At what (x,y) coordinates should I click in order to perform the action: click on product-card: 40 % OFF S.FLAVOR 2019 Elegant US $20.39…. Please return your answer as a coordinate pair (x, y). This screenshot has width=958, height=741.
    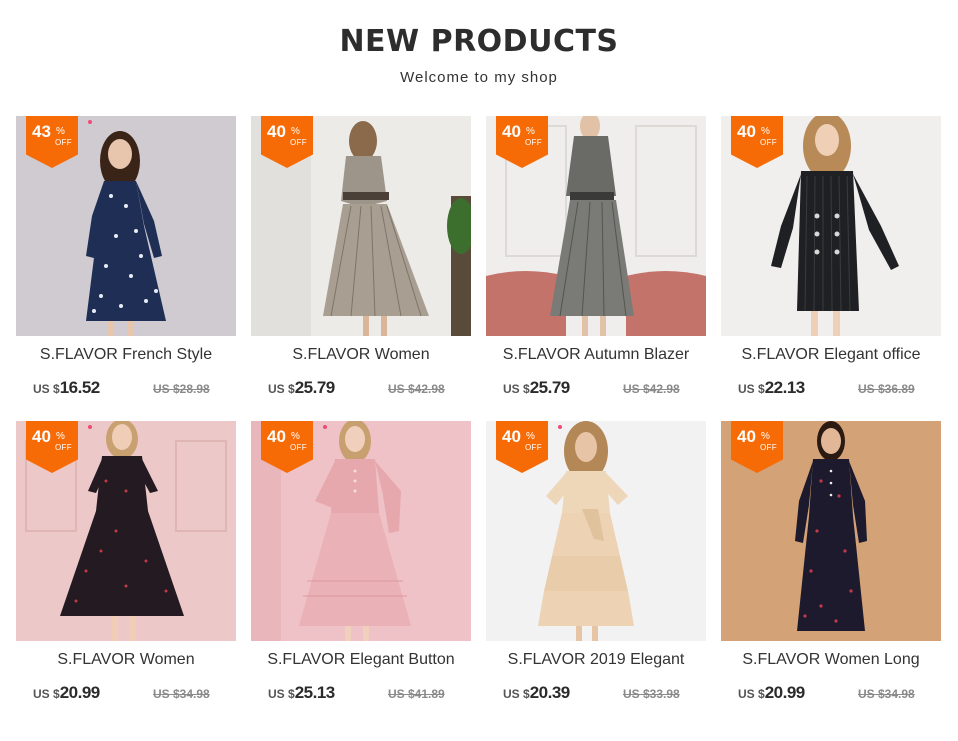
    Looking at the image, I should click on (596, 561).